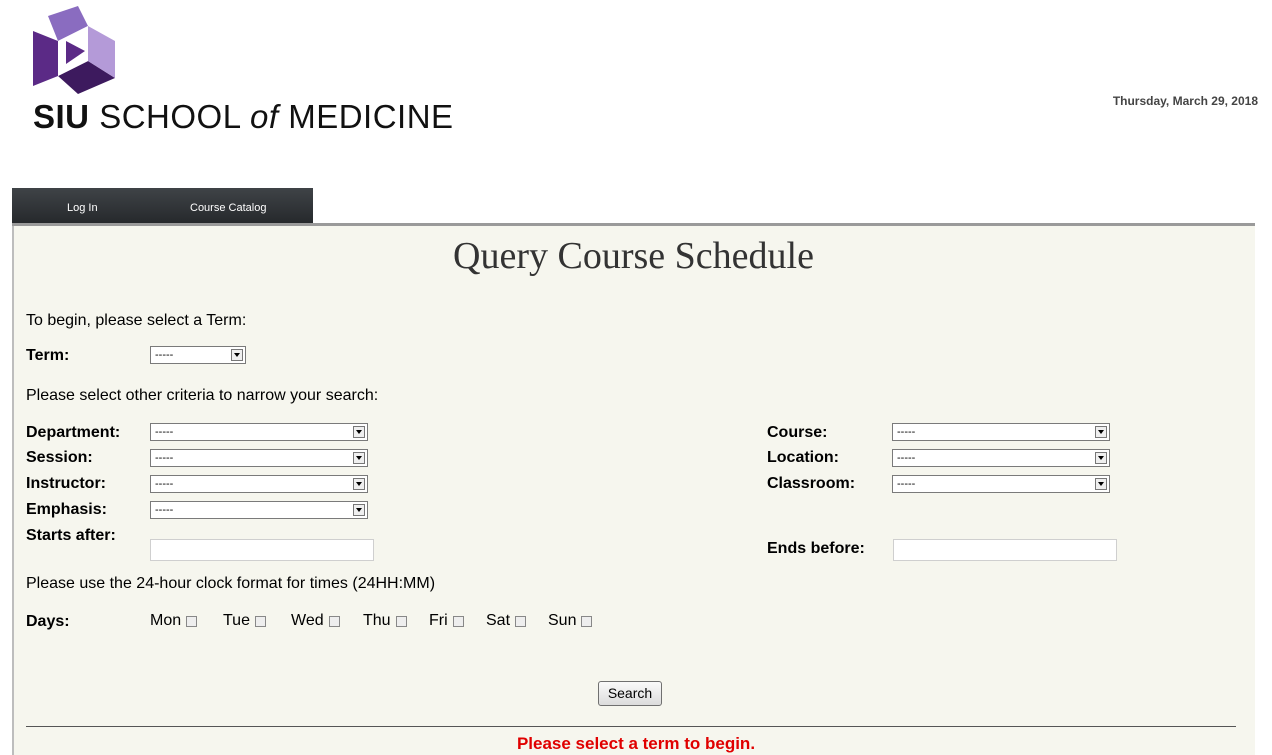 The image size is (1272, 755). I want to click on day-sat-checkbox, so click(521, 621).